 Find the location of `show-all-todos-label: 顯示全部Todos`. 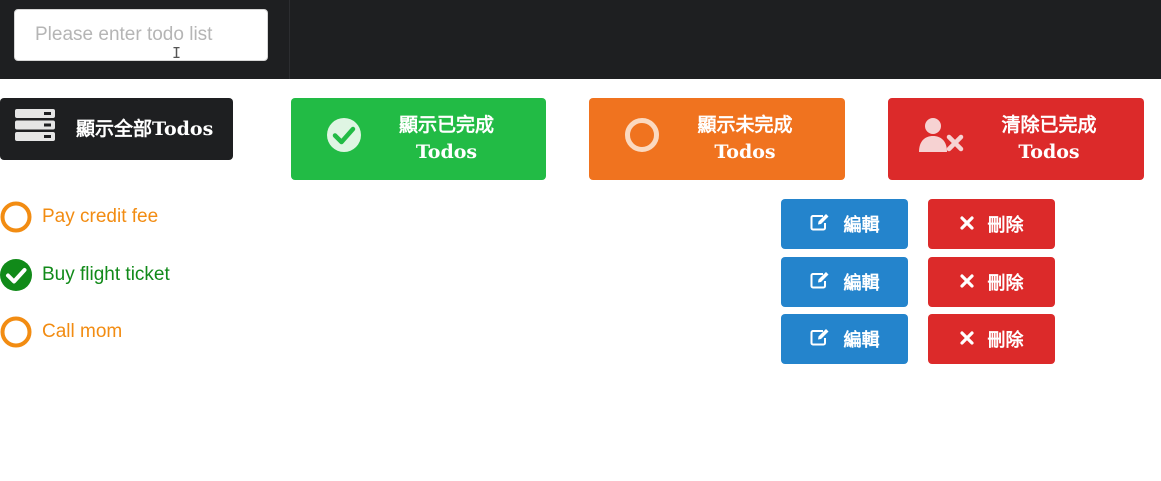

show-all-todos-label: 顯示全部Todos is located at coordinates (145, 128).